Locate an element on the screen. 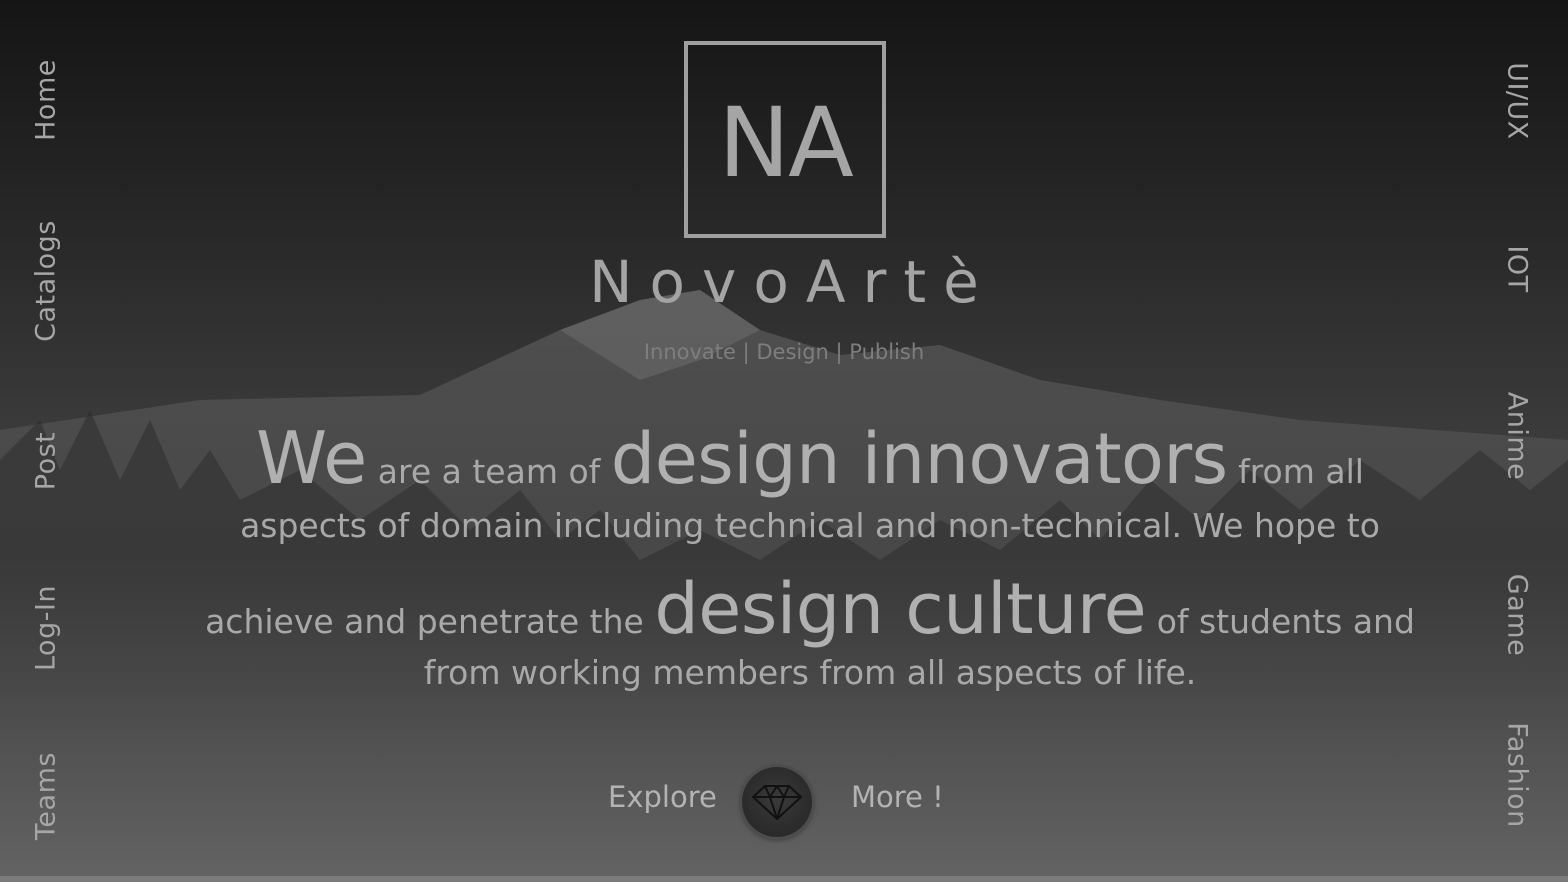 The width and height of the screenshot is (1568, 882). mission-we: We is located at coordinates (312, 458).